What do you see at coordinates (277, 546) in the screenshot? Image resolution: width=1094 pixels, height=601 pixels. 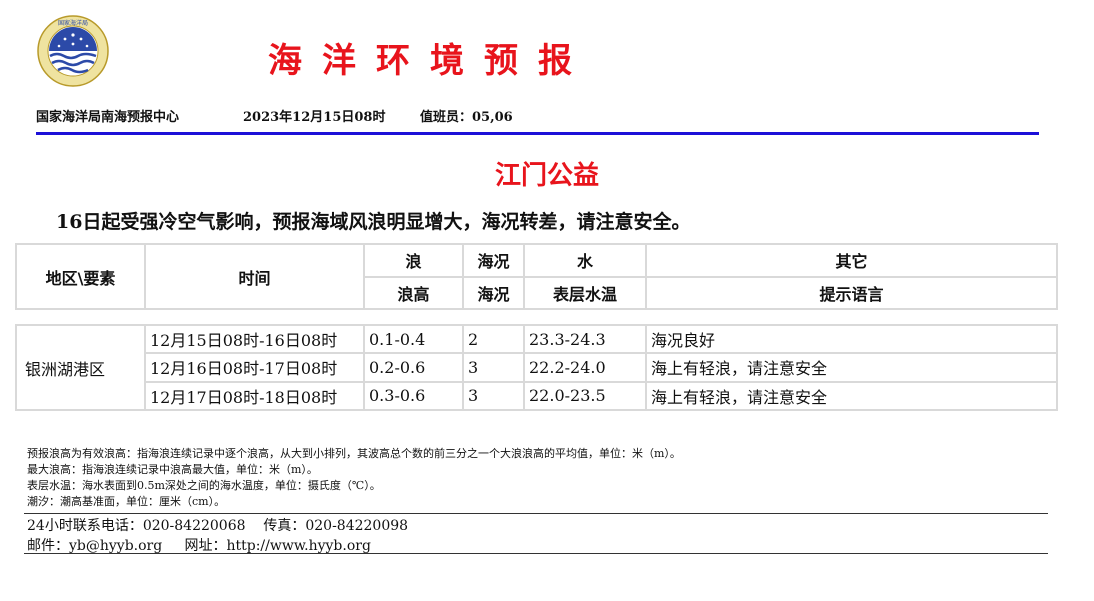 I see `contact-website: 网址：http://www.hyyb.org` at bounding box center [277, 546].